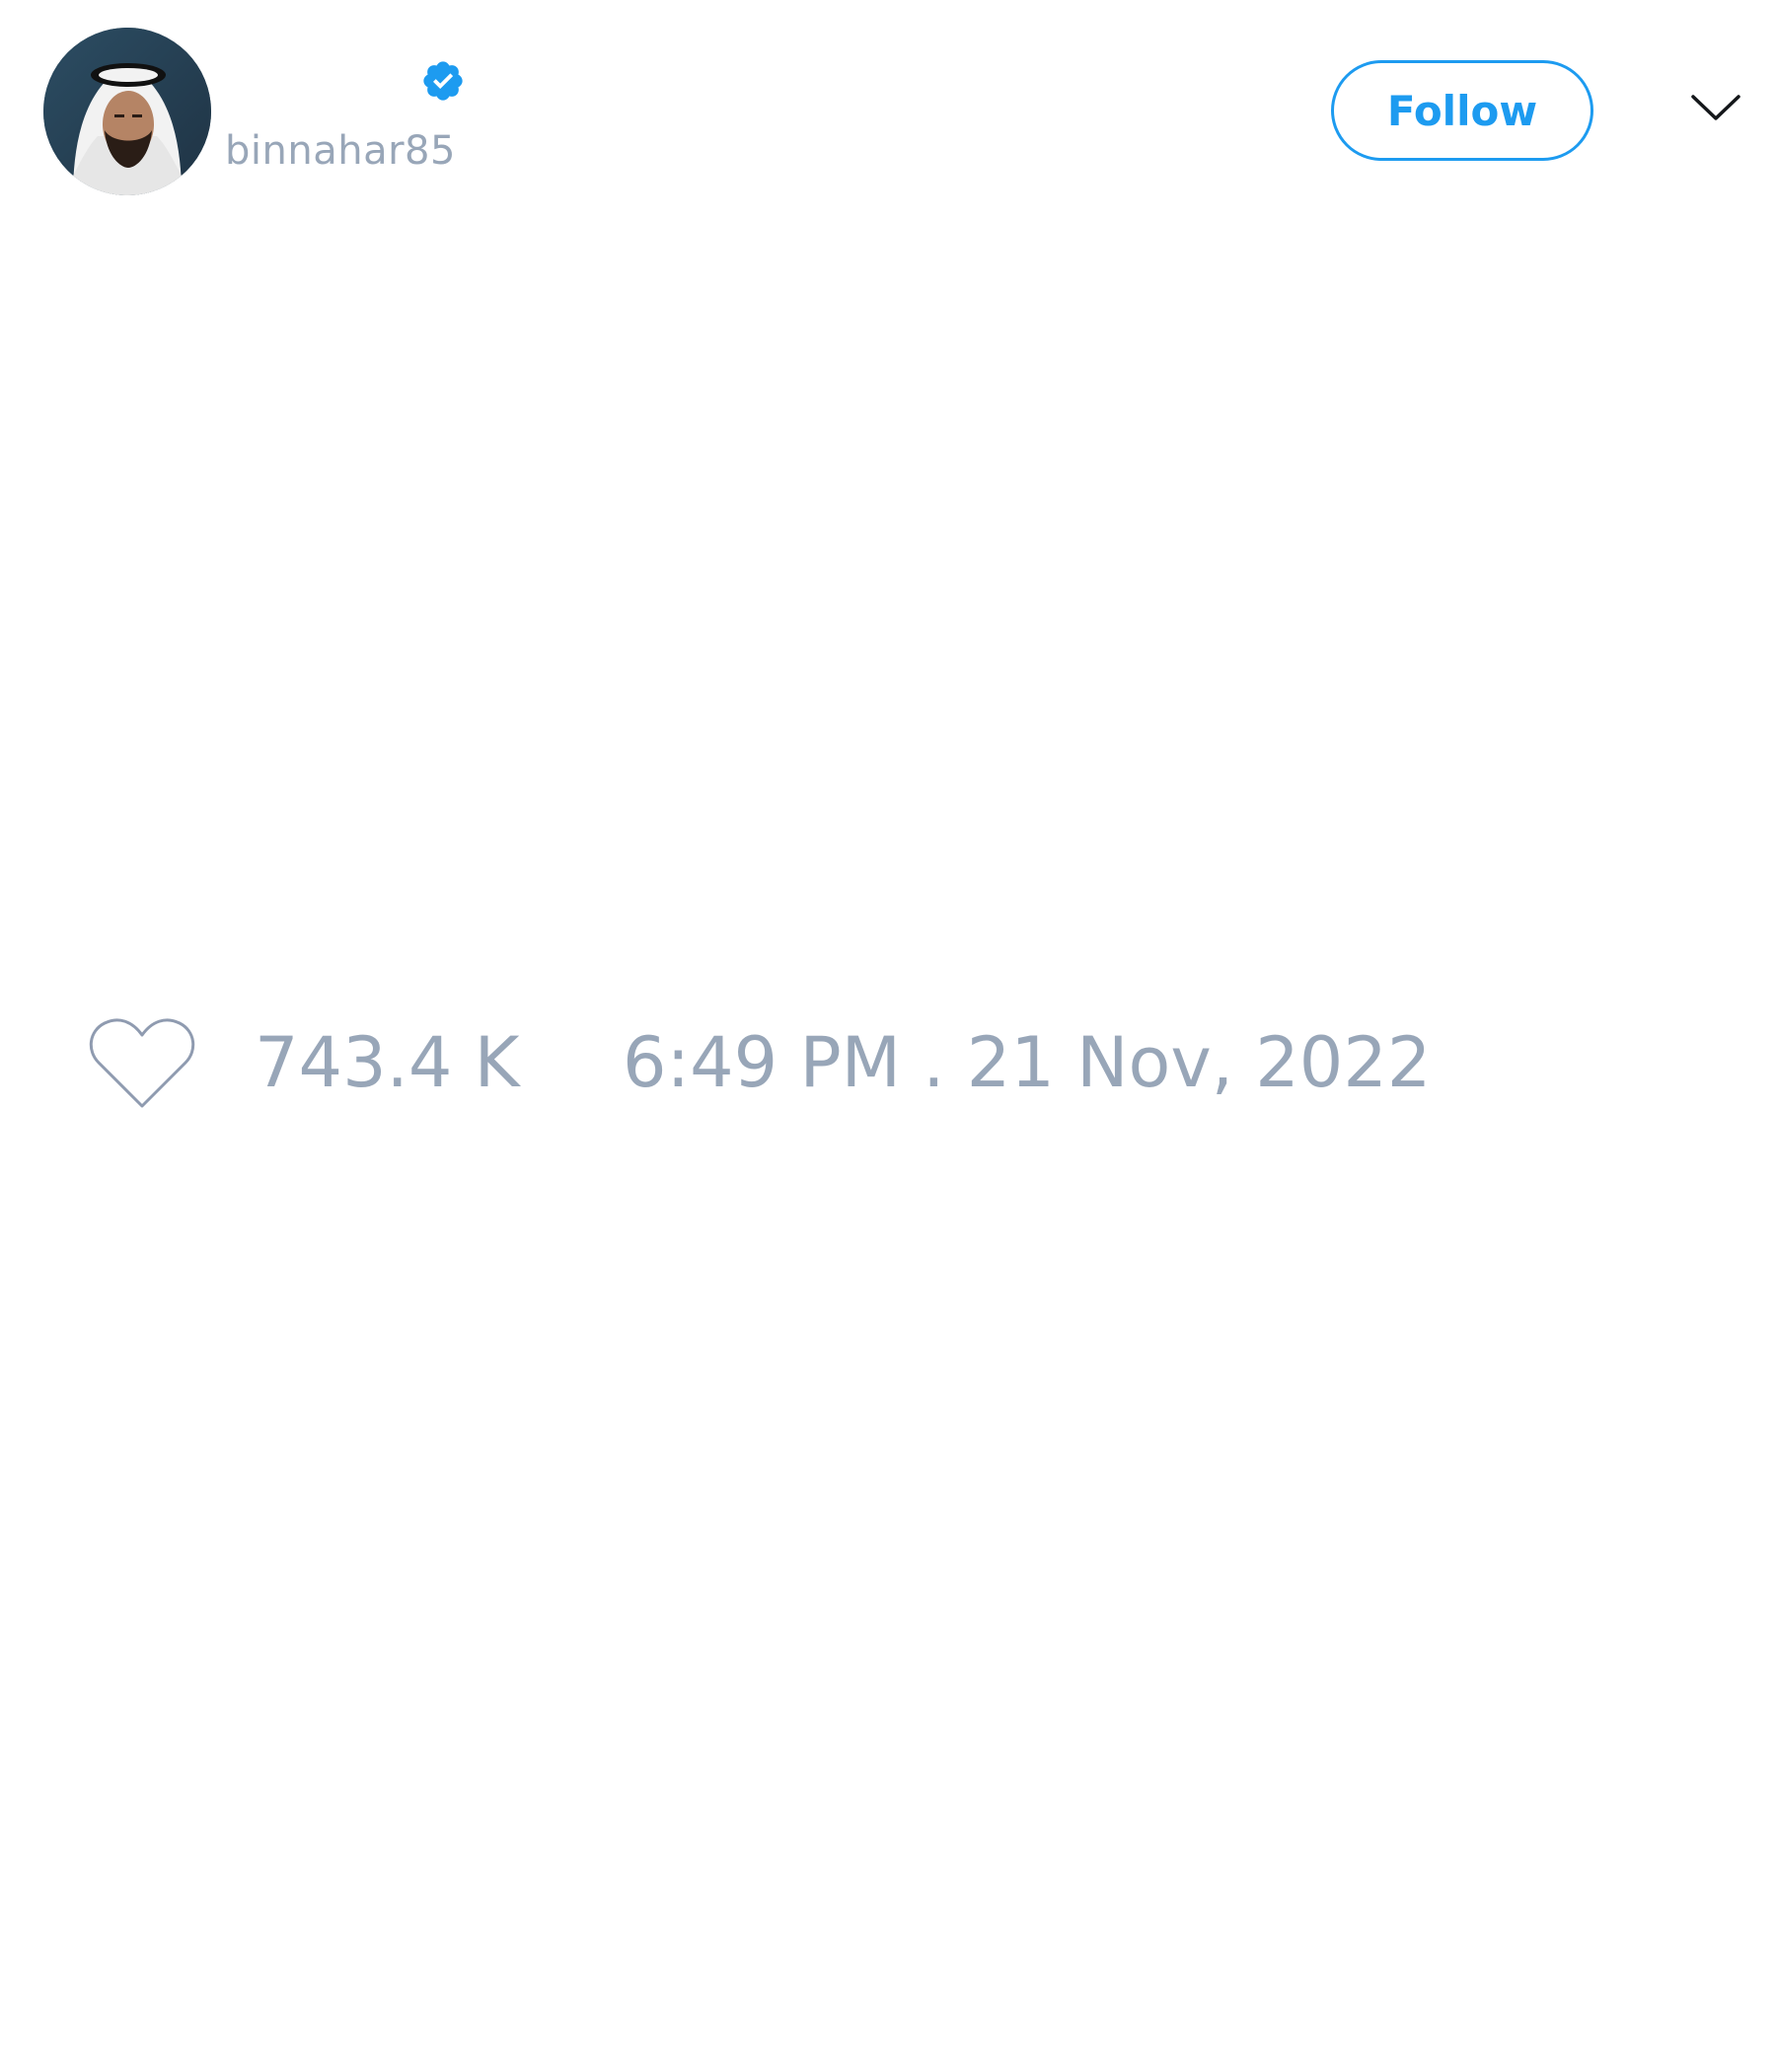  I want to click on tweet-timestamp: 6:49 PM . 21 Nov, 2022, so click(1027, 1062).